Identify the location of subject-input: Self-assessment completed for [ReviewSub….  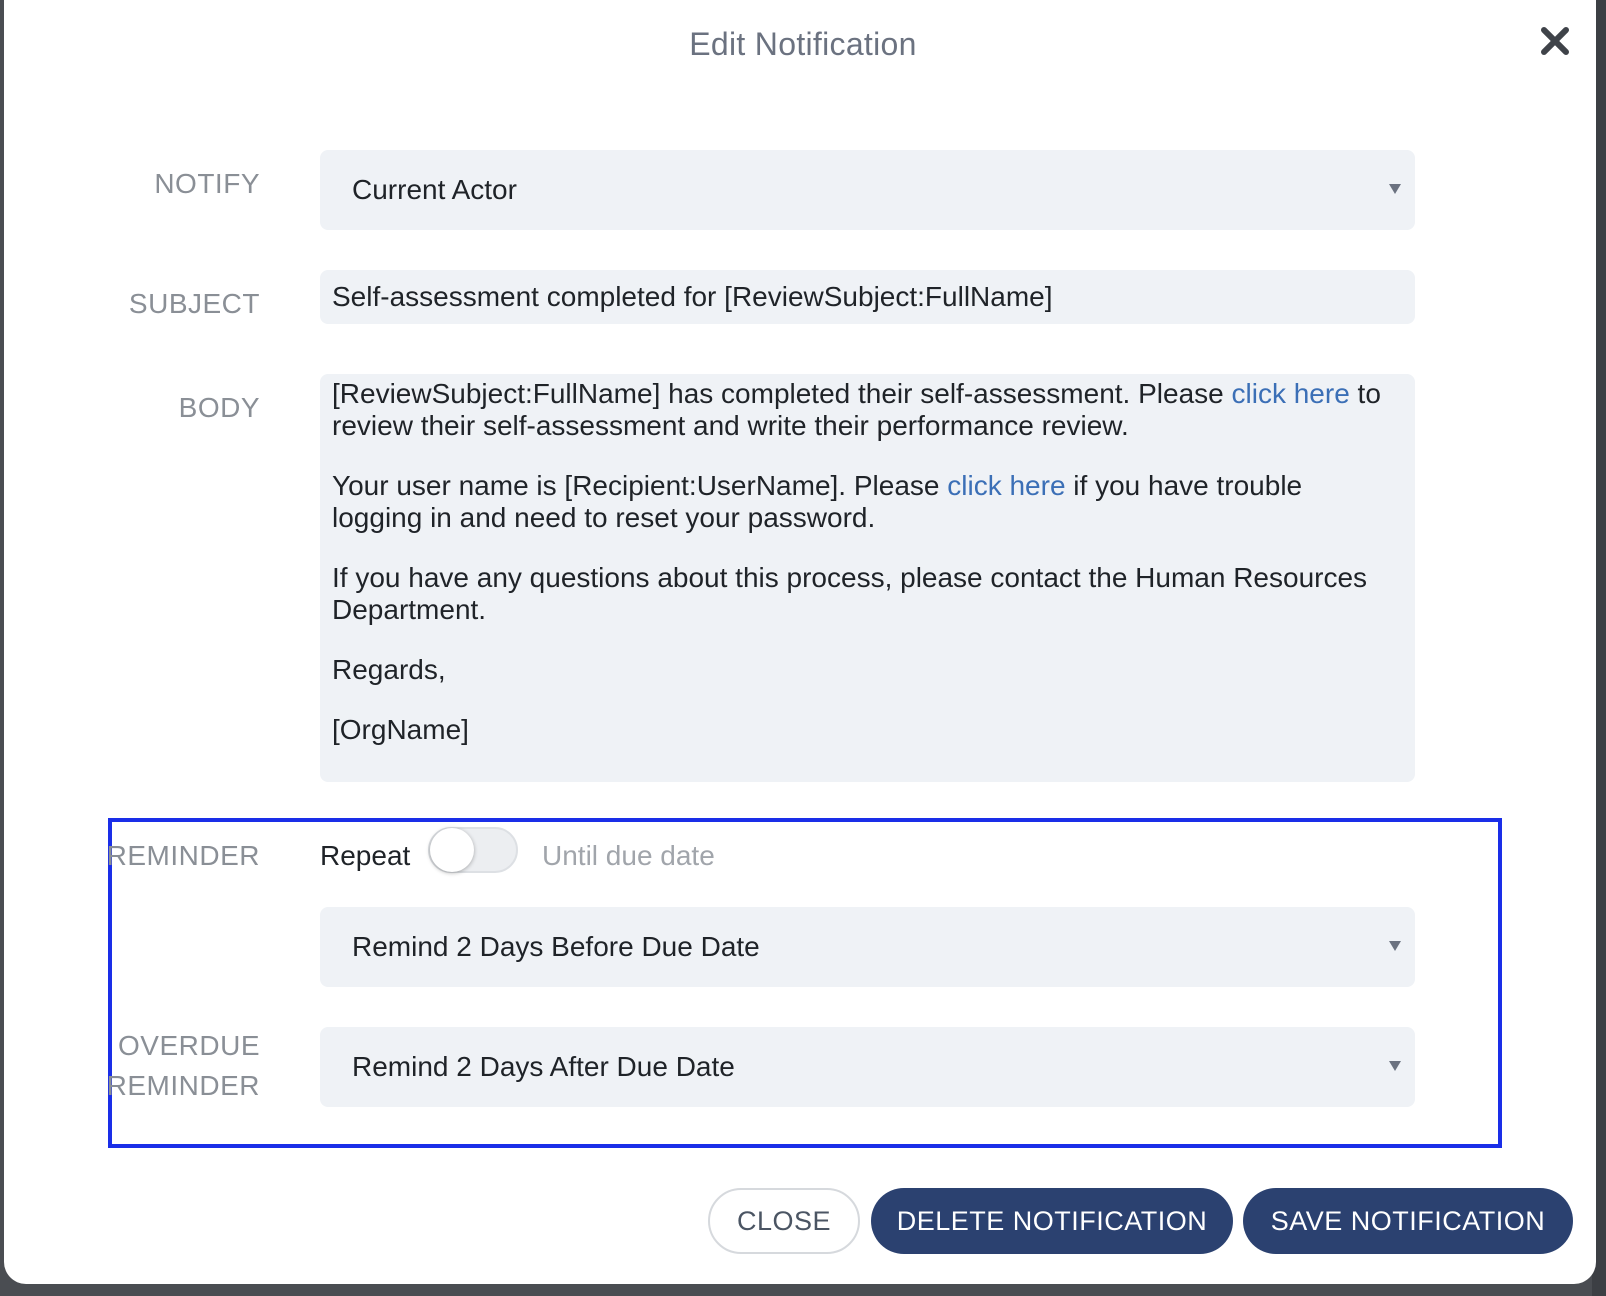
(867, 297).